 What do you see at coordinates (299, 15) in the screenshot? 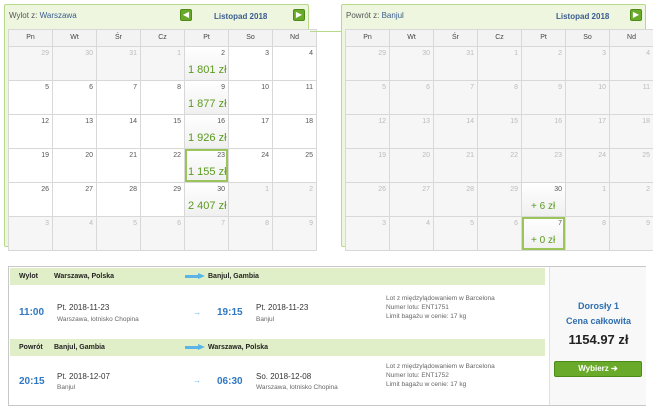
I see `outbound-next-month-button: ▶` at bounding box center [299, 15].